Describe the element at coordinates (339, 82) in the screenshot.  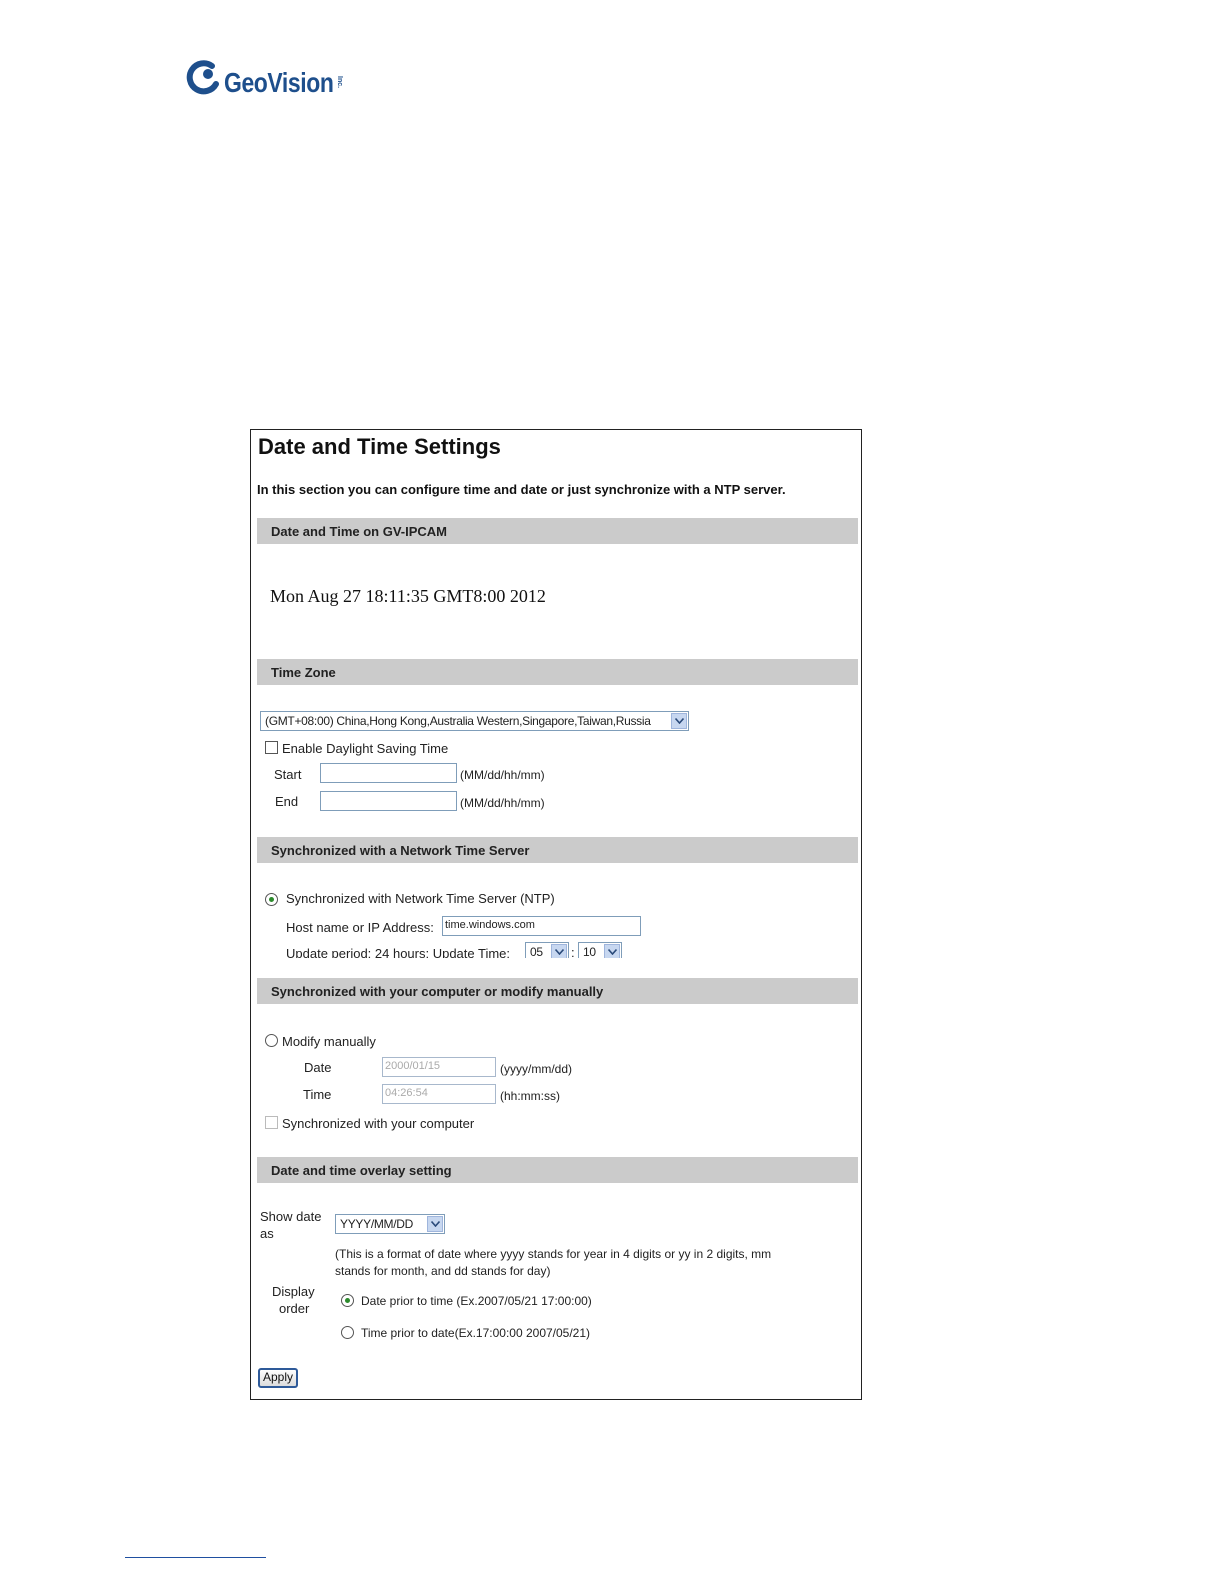
I see `logo-inc: Inc.` at that location.